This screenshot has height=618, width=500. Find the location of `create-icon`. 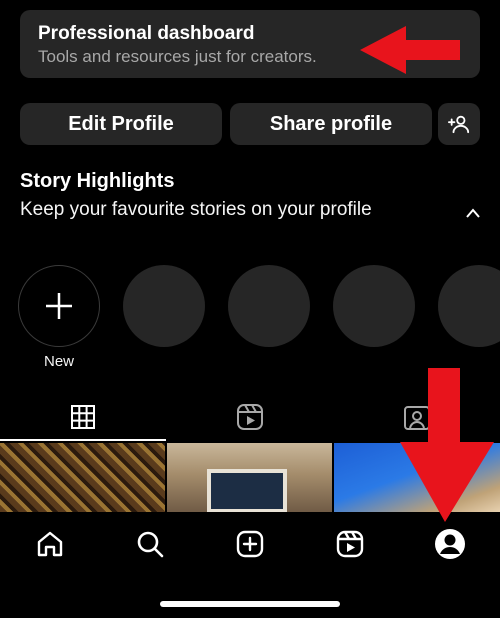

create-icon is located at coordinates (250, 544).